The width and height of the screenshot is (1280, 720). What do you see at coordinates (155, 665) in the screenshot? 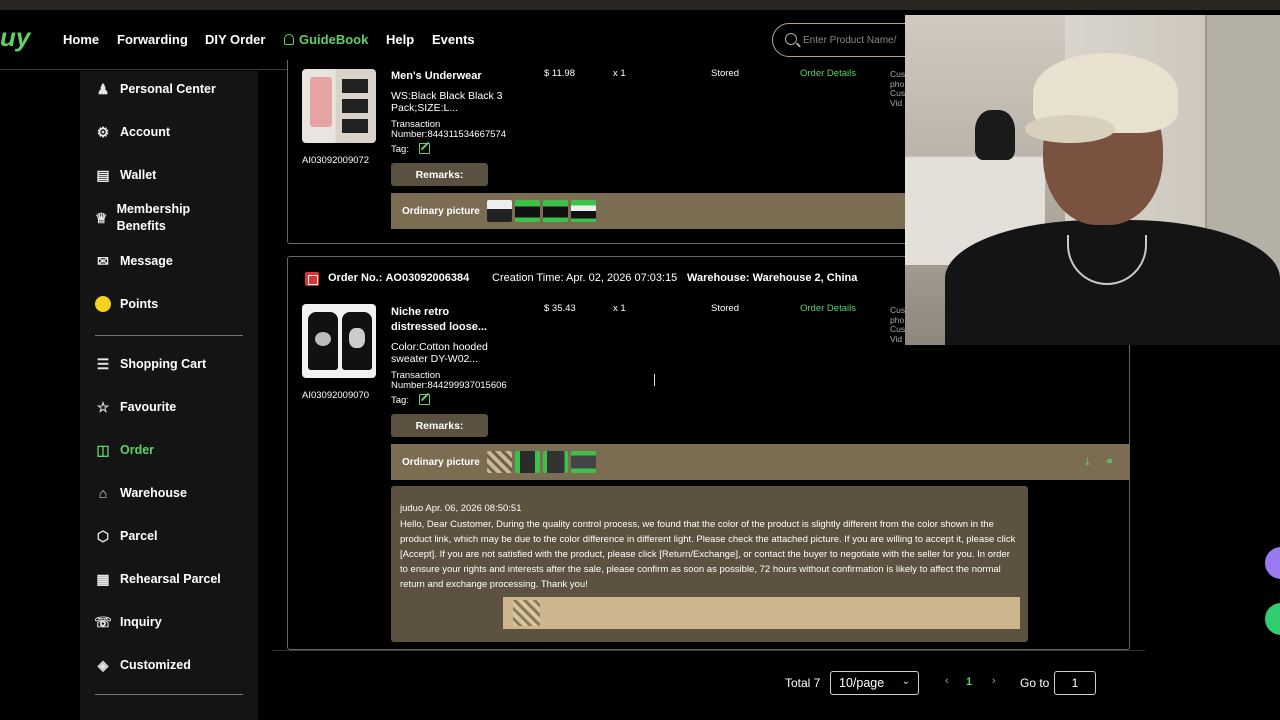
I see `sidebar-item-label: Customized` at bounding box center [155, 665].